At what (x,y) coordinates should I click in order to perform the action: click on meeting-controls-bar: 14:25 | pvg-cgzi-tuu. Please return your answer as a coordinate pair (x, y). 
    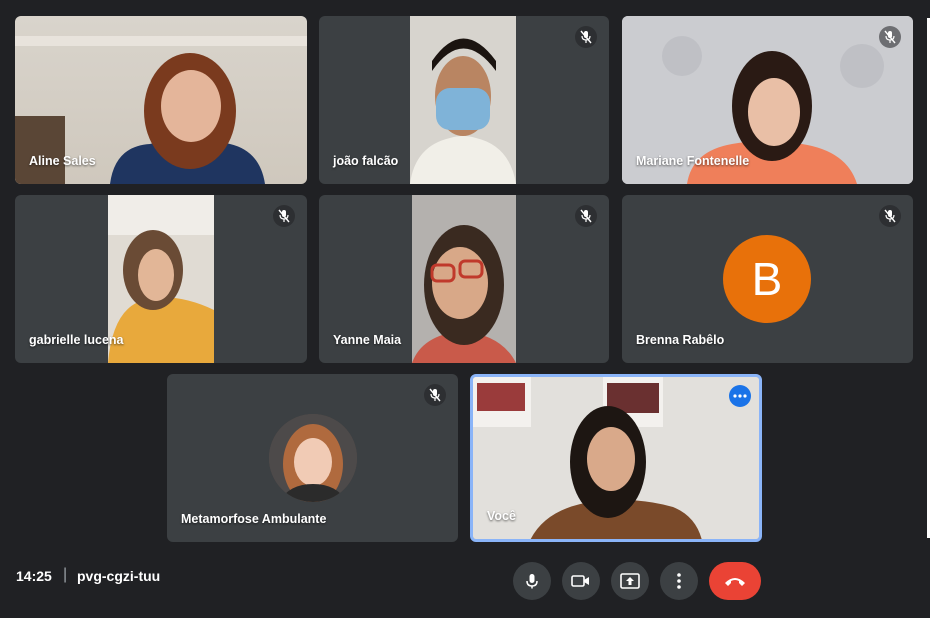
    Looking at the image, I should click on (465, 581).